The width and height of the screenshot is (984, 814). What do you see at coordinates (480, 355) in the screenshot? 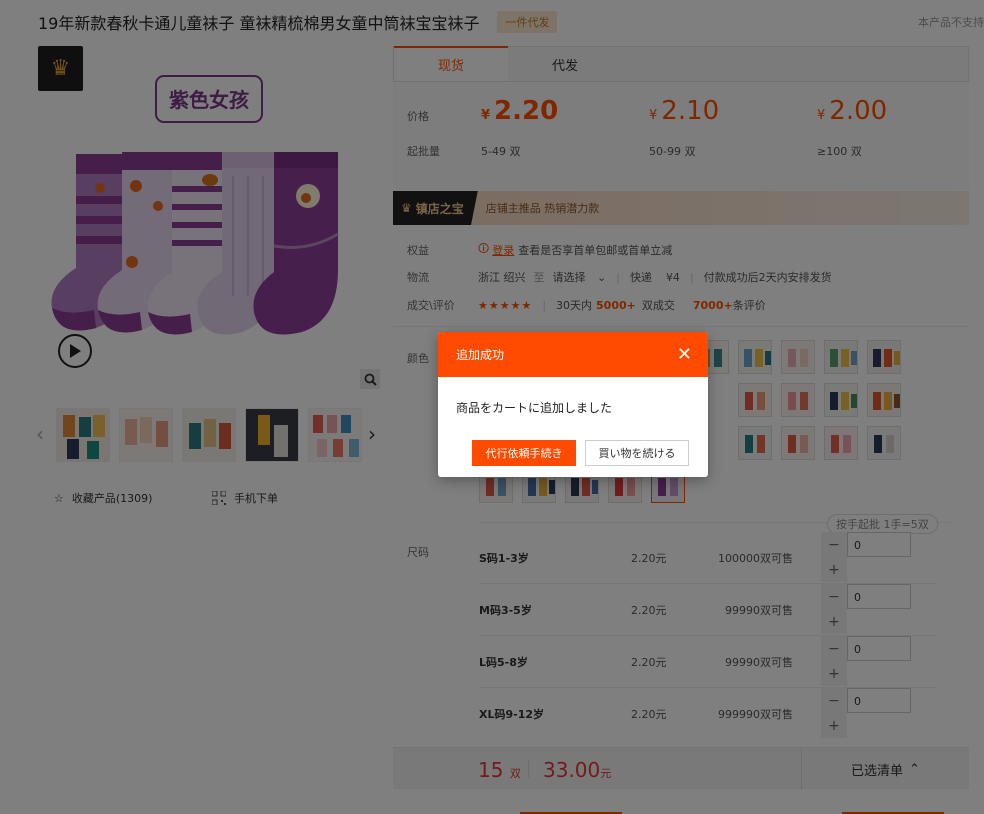
I see `dialog-title: 追加成功` at bounding box center [480, 355].